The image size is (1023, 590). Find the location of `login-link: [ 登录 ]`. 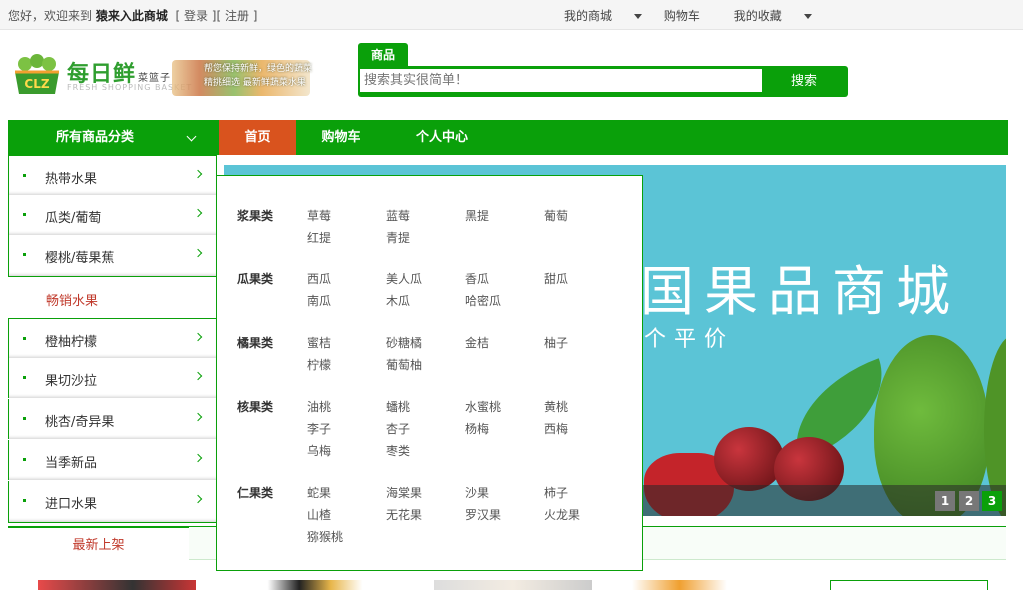

login-link: [ 登录 ] is located at coordinates (196, 16).